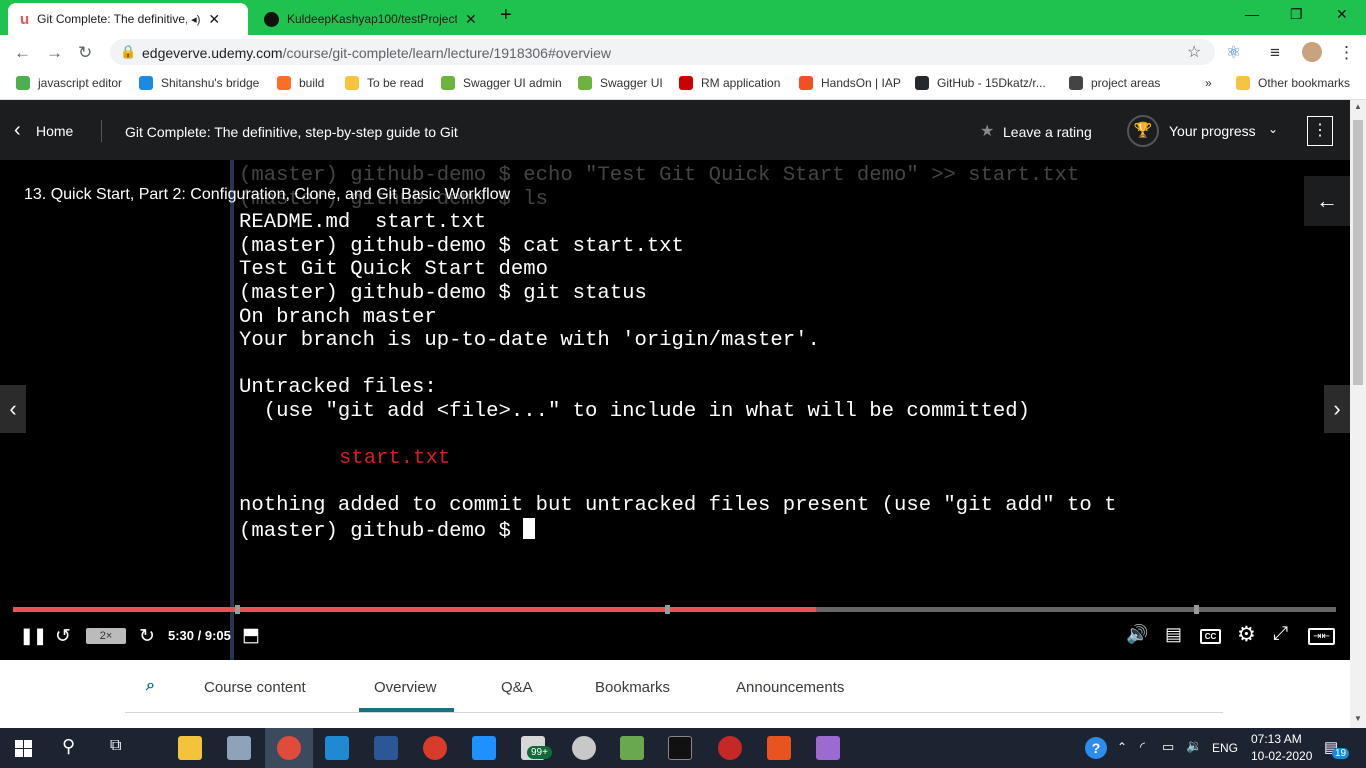 This screenshot has height=768, width=1366. Describe the element at coordinates (501, 83) in the screenshot. I see `bookmark-item: Swagger UI admin` at that location.